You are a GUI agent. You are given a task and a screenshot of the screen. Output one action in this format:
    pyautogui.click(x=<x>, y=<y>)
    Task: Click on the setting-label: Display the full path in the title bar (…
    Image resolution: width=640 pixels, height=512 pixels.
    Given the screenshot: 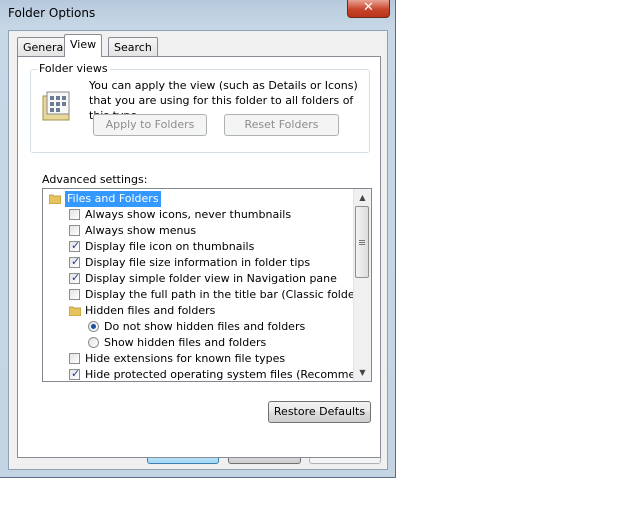 What is the action you would take?
    pyautogui.click(x=228, y=294)
    